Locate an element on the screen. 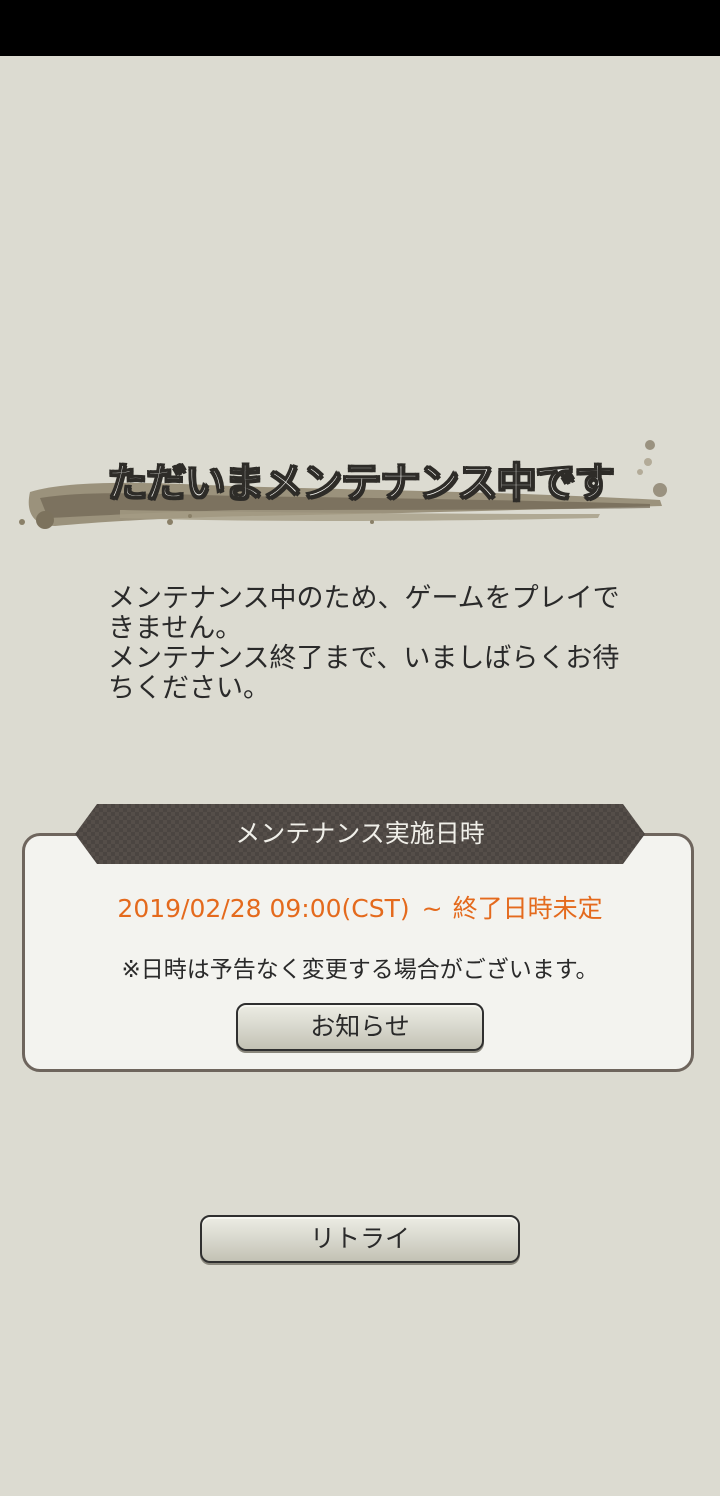  schedule-note: ※日時は予告なく変更する場合がございます。 is located at coordinates (360, 970).